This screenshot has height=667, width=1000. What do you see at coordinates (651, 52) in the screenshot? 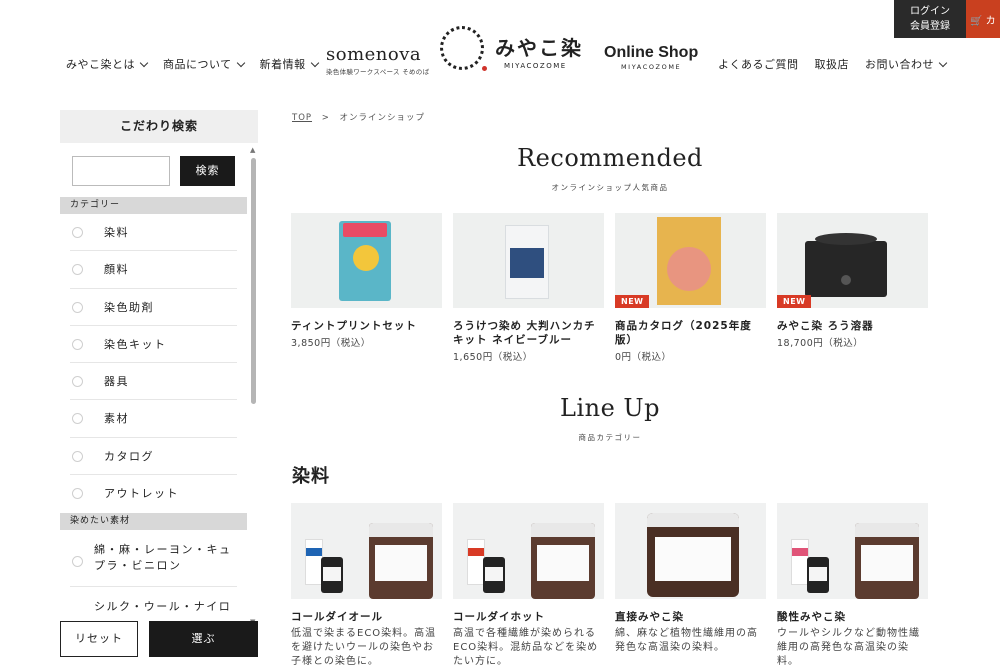
I see `online-shop-title: Online Shop` at bounding box center [651, 52].